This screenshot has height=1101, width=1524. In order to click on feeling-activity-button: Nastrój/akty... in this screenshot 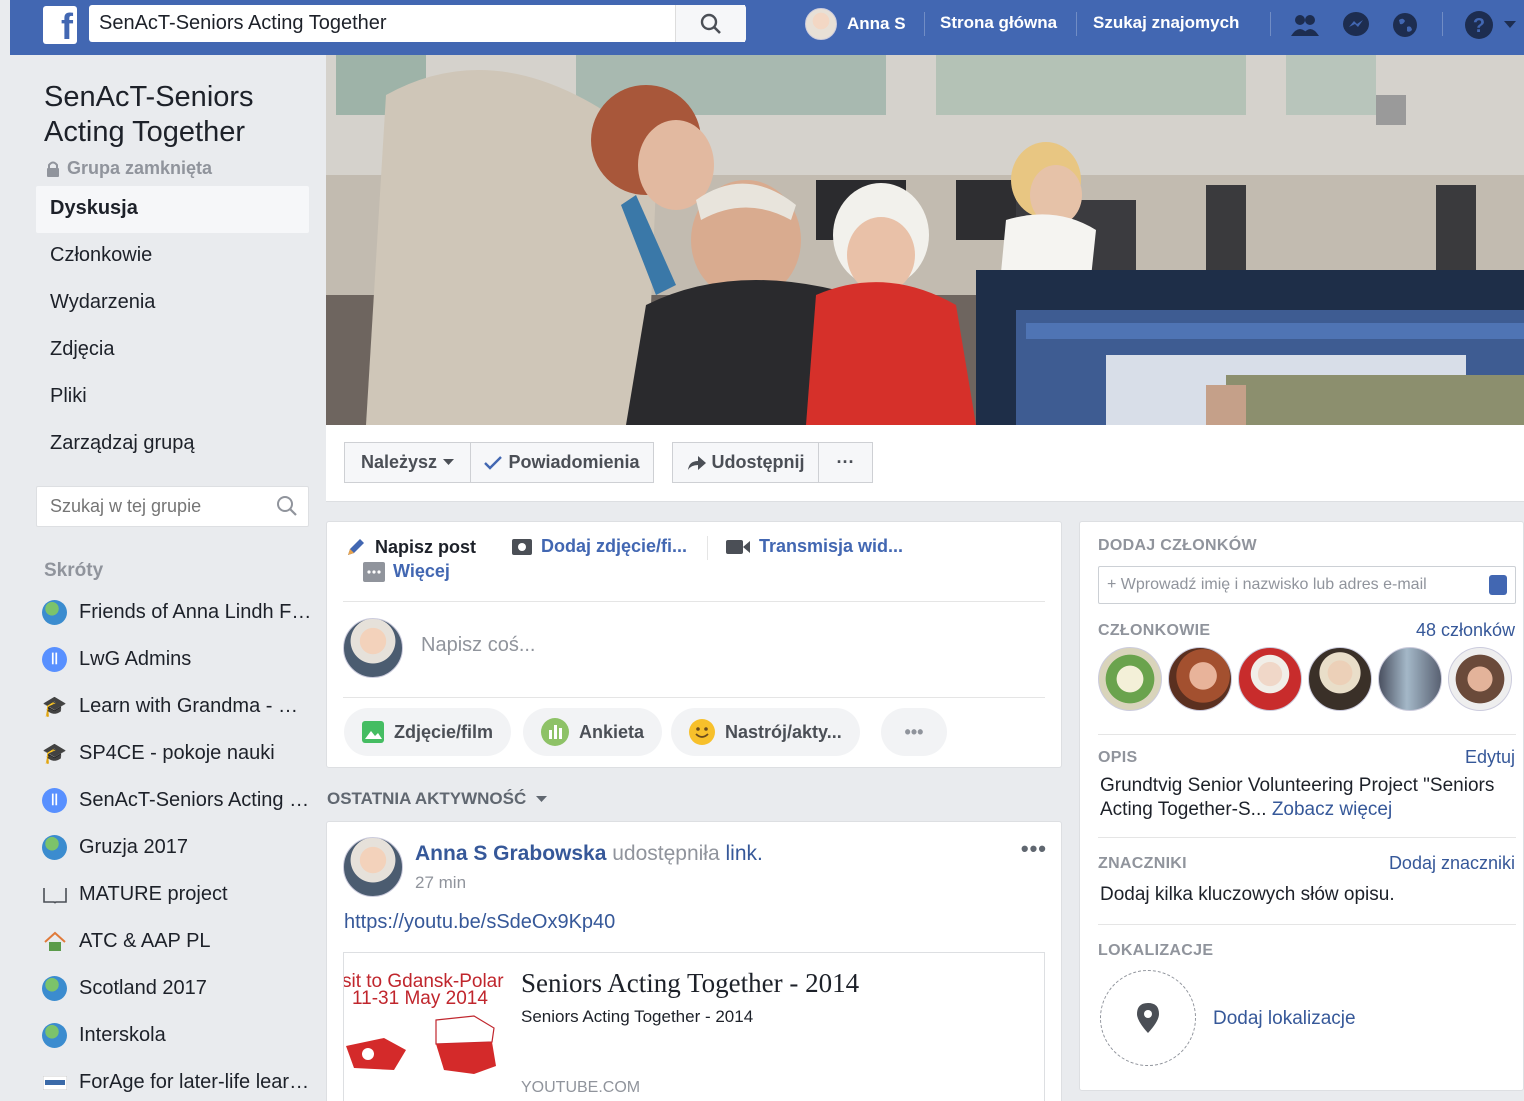, I will do `click(765, 732)`.